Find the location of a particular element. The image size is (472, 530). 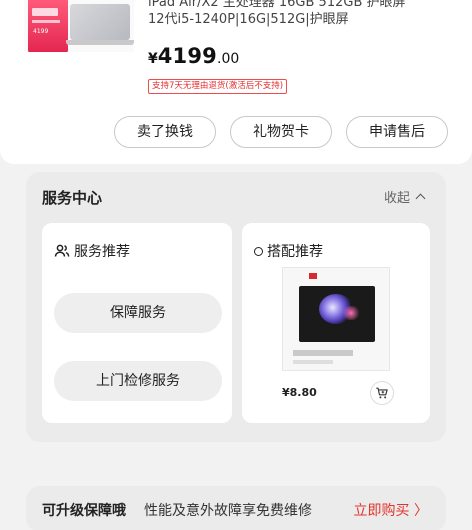

buy-now-link: 立即购买 〉 is located at coordinates (391, 510).